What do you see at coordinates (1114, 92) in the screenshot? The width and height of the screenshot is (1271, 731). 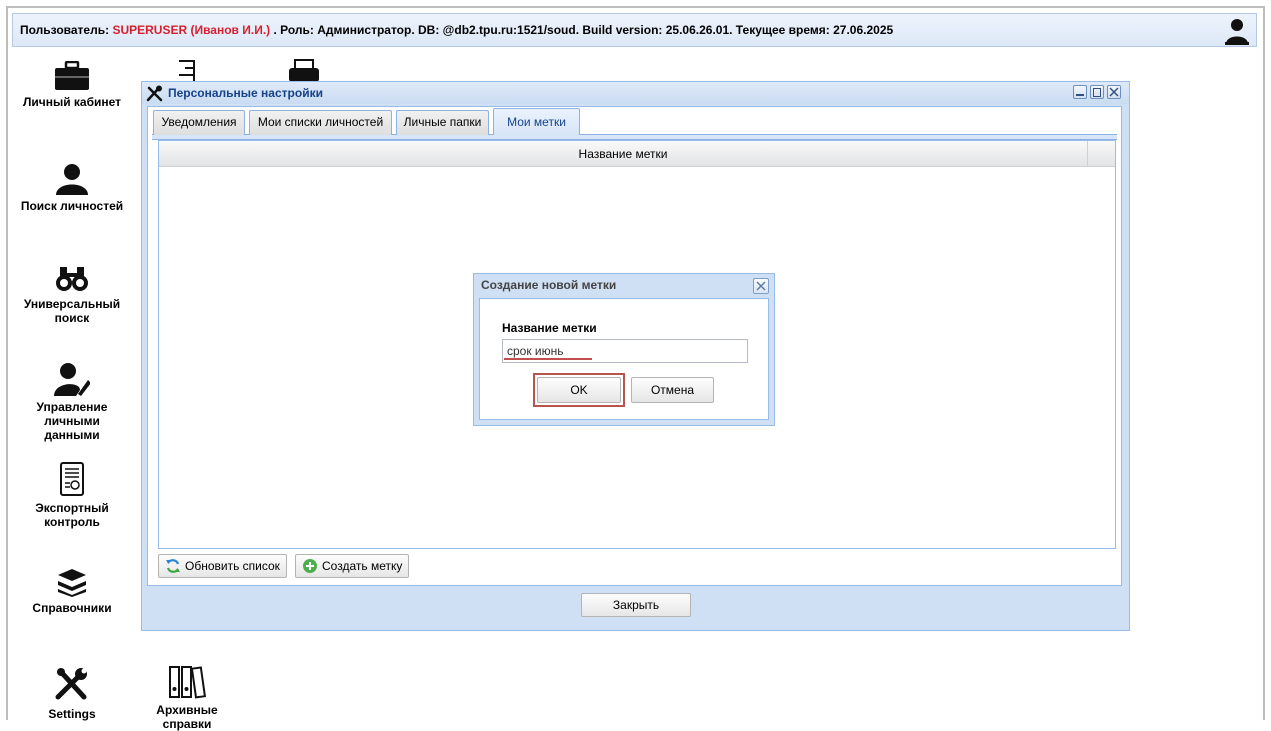 I see `close-icon` at bounding box center [1114, 92].